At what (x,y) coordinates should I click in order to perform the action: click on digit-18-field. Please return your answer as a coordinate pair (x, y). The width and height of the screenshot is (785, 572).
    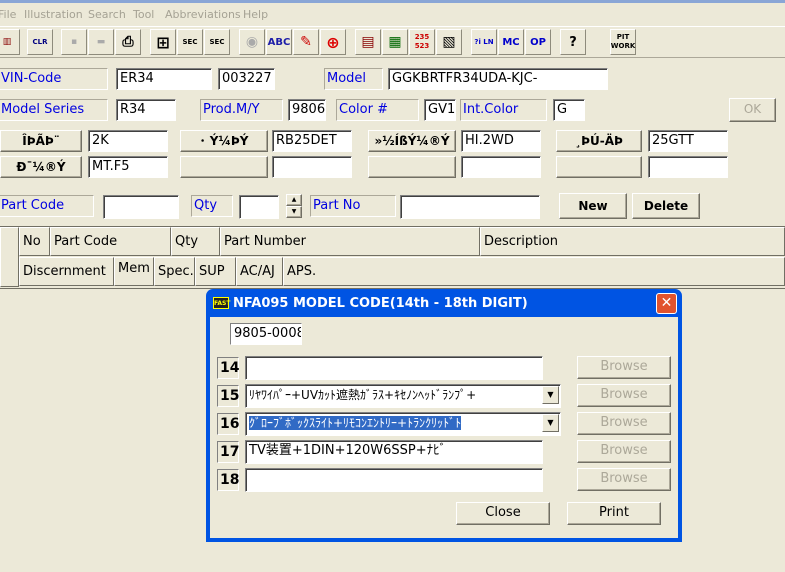
    Looking at the image, I should click on (394, 480).